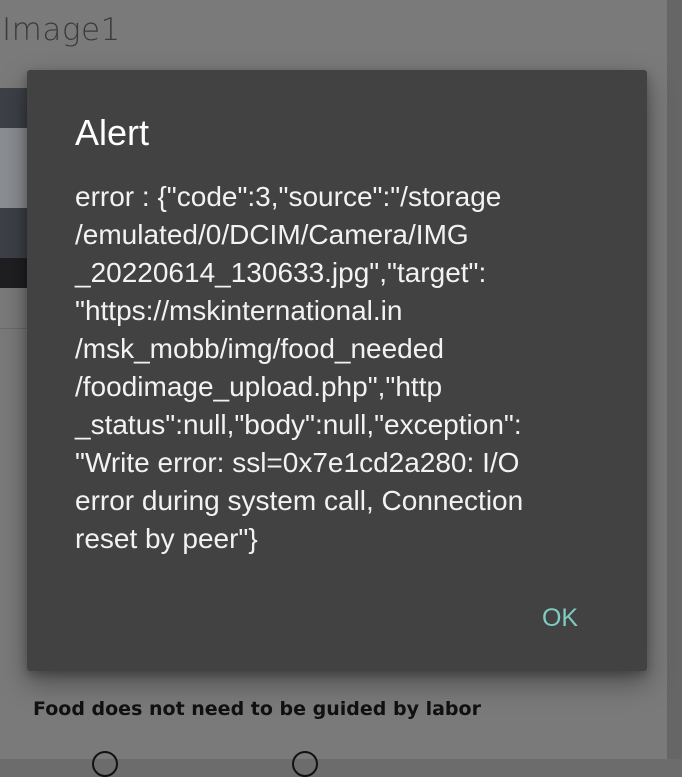 The width and height of the screenshot is (682, 777). Describe the element at coordinates (15, 273) in the screenshot. I see `image-thumbnail-shadow` at that location.